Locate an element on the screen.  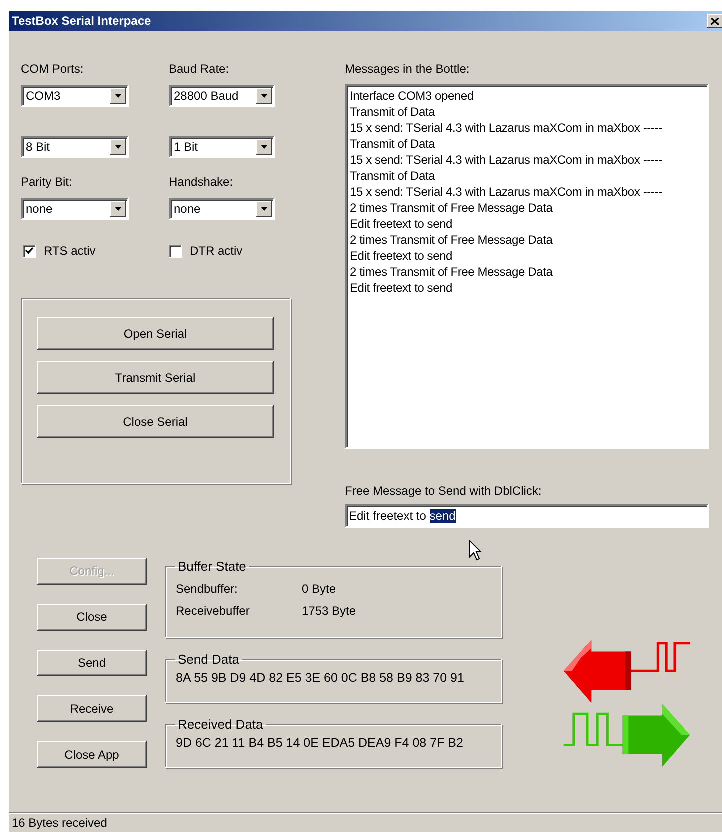
dropdown: 8 Bit is located at coordinates (75, 147).